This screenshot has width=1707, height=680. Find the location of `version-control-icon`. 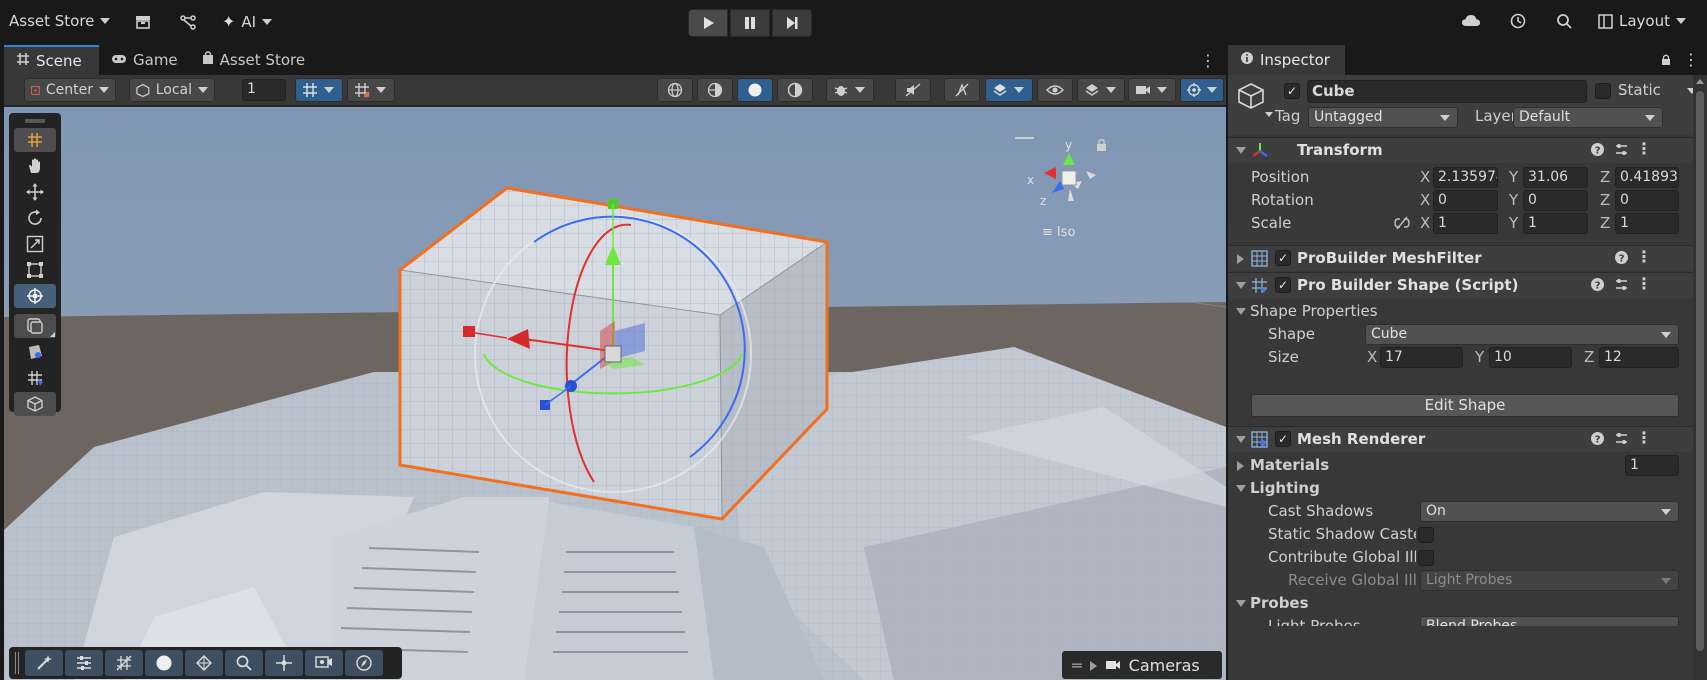

version-control-icon is located at coordinates (188, 24).